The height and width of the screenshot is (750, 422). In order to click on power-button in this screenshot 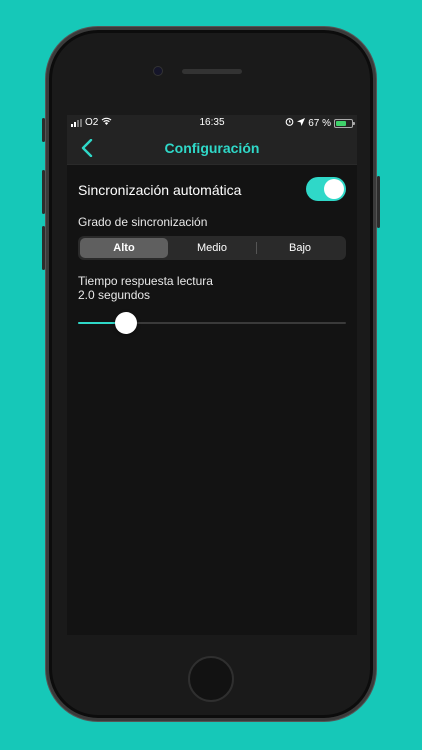, I will do `click(378, 202)`.